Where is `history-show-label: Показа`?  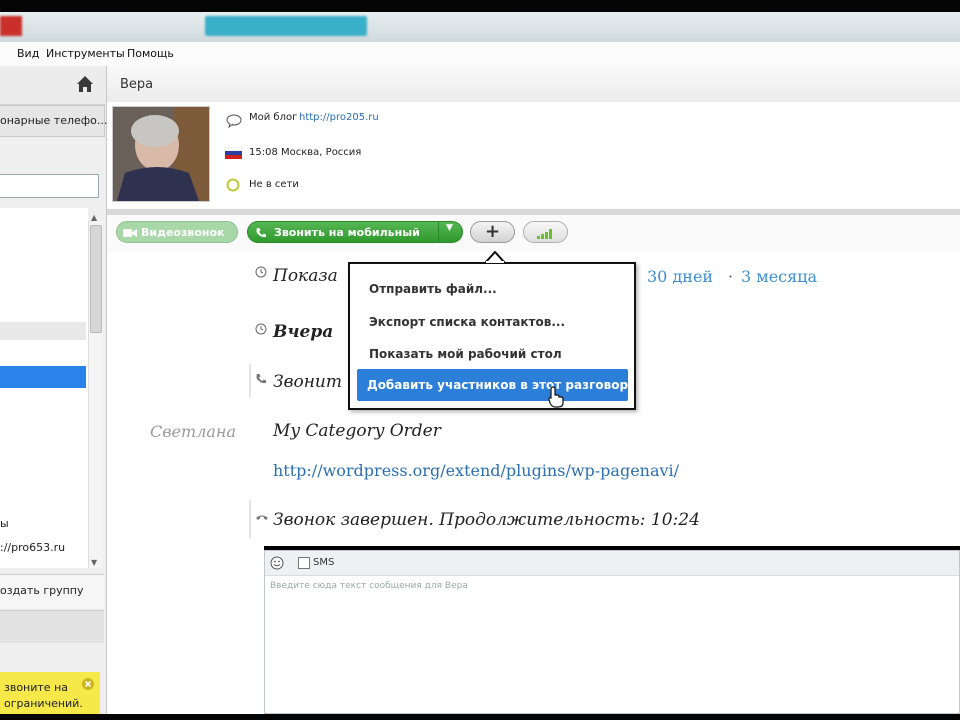 history-show-label: Показа is located at coordinates (305, 276).